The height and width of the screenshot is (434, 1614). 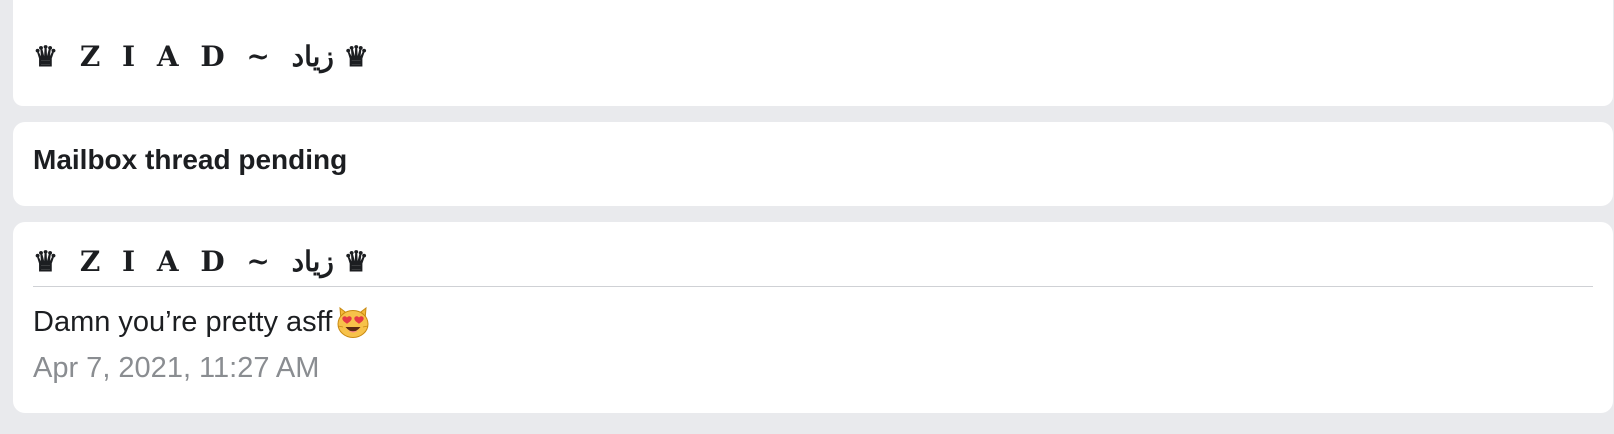 I want to click on message-timestamp: Apr 7, 2021, 11:27 AM, so click(x=176, y=368).